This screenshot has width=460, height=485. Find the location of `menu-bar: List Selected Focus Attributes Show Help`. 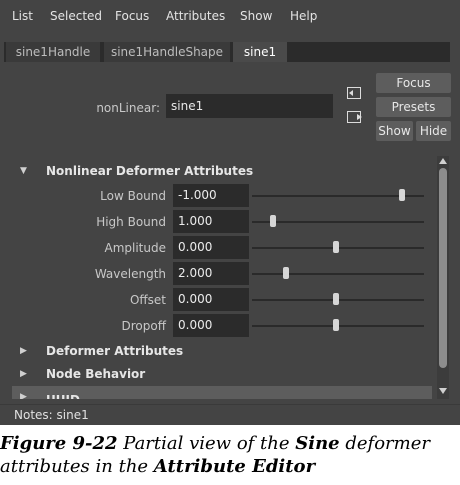

menu-bar: List Selected Focus Attributes Show Help is located at coordinates (230, 16).